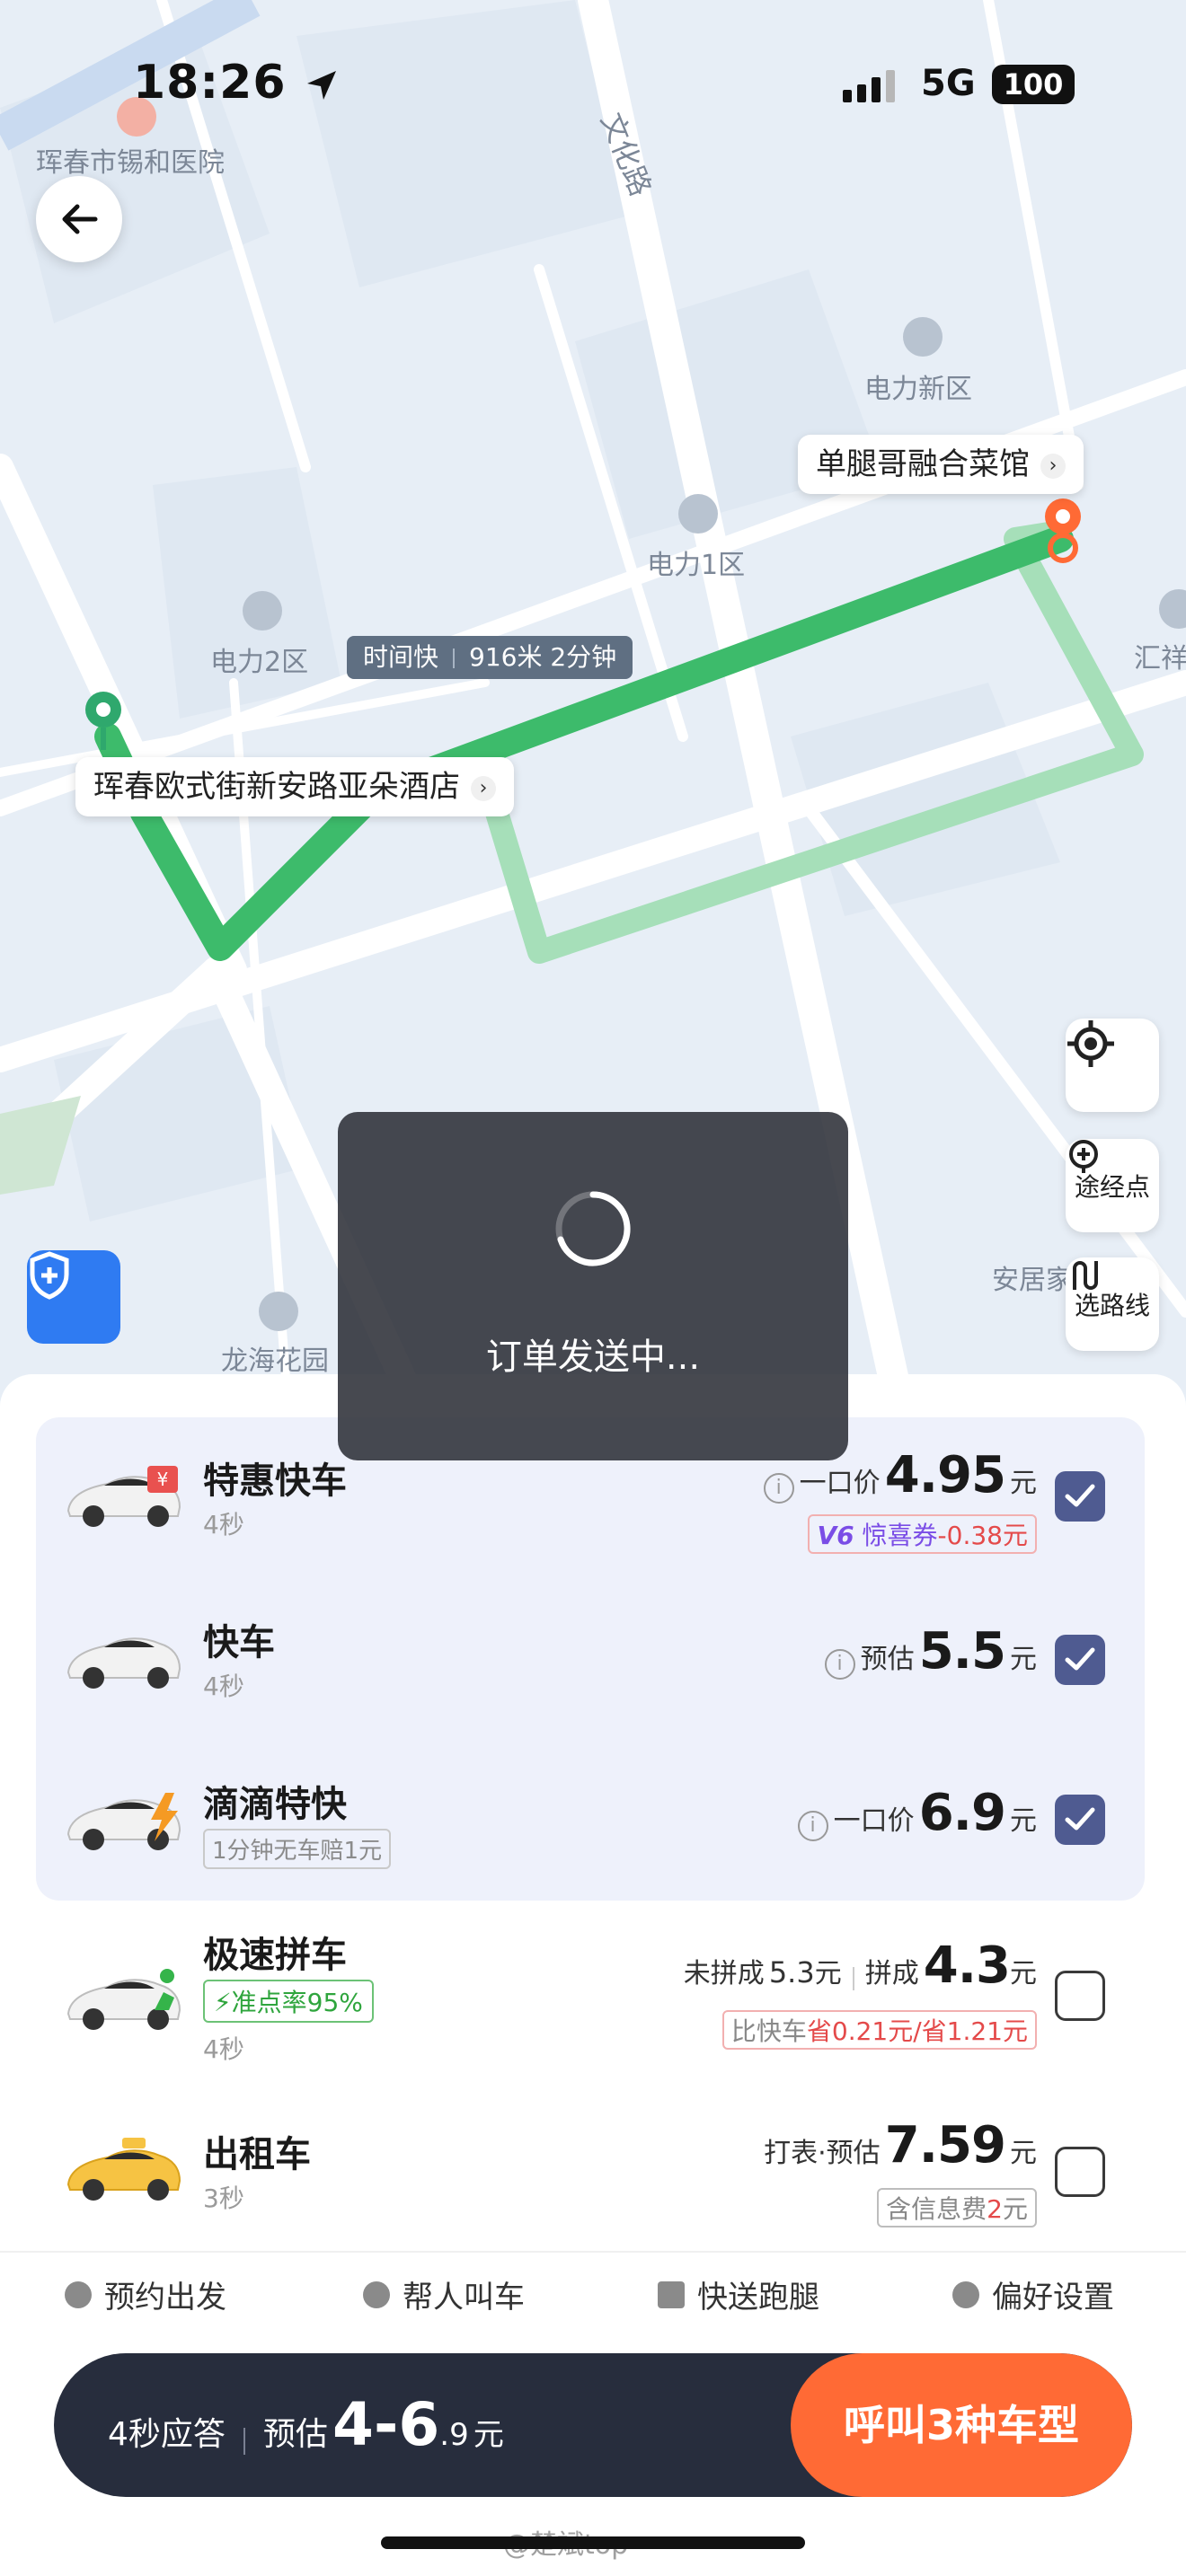  Describe the element at coordinates (386, 2424) in the screenshot. I see `estimate-range: 4-6` at that location.